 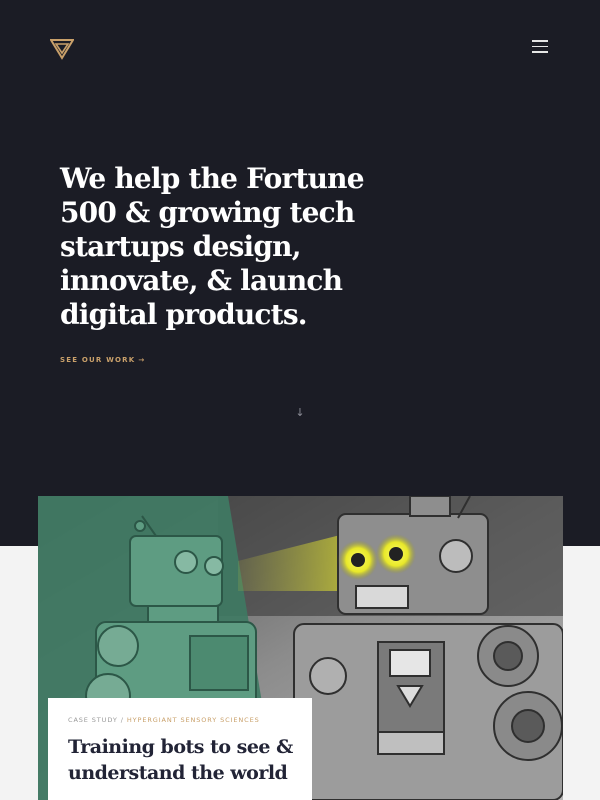 What do you see at coordinates (300, 415) in the screenshot?
I see `scroll-down-arrow-icon: ↓` at bounding box center [300, 415].